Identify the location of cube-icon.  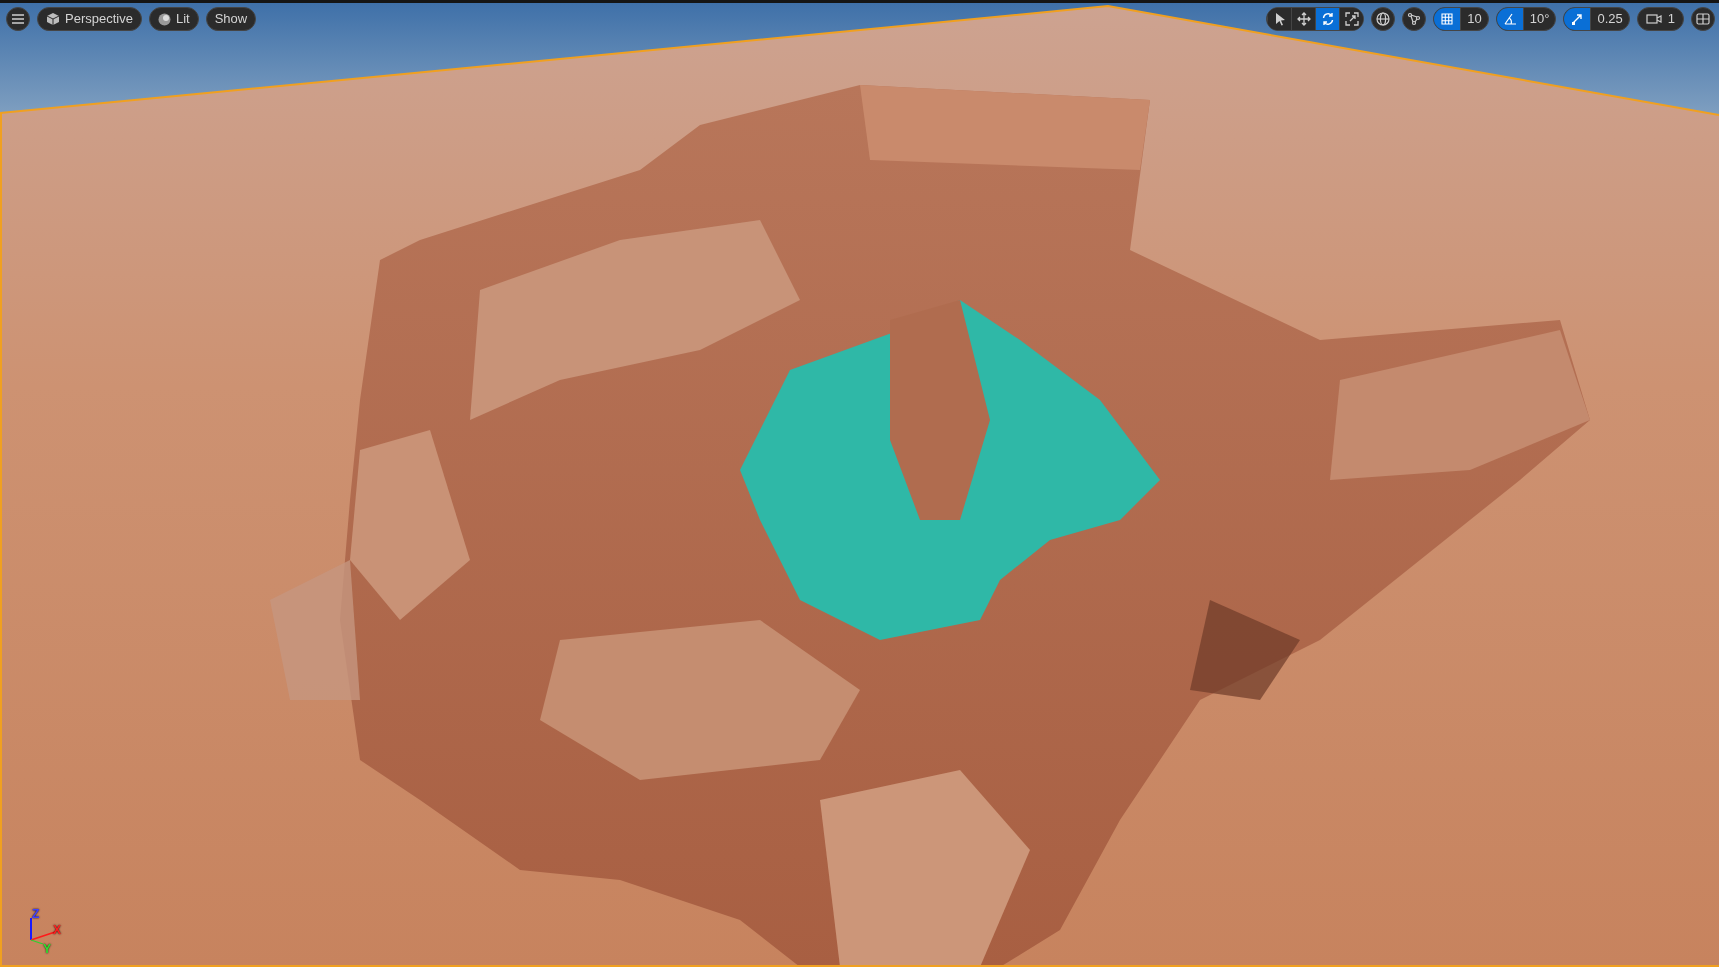
(53, 19).